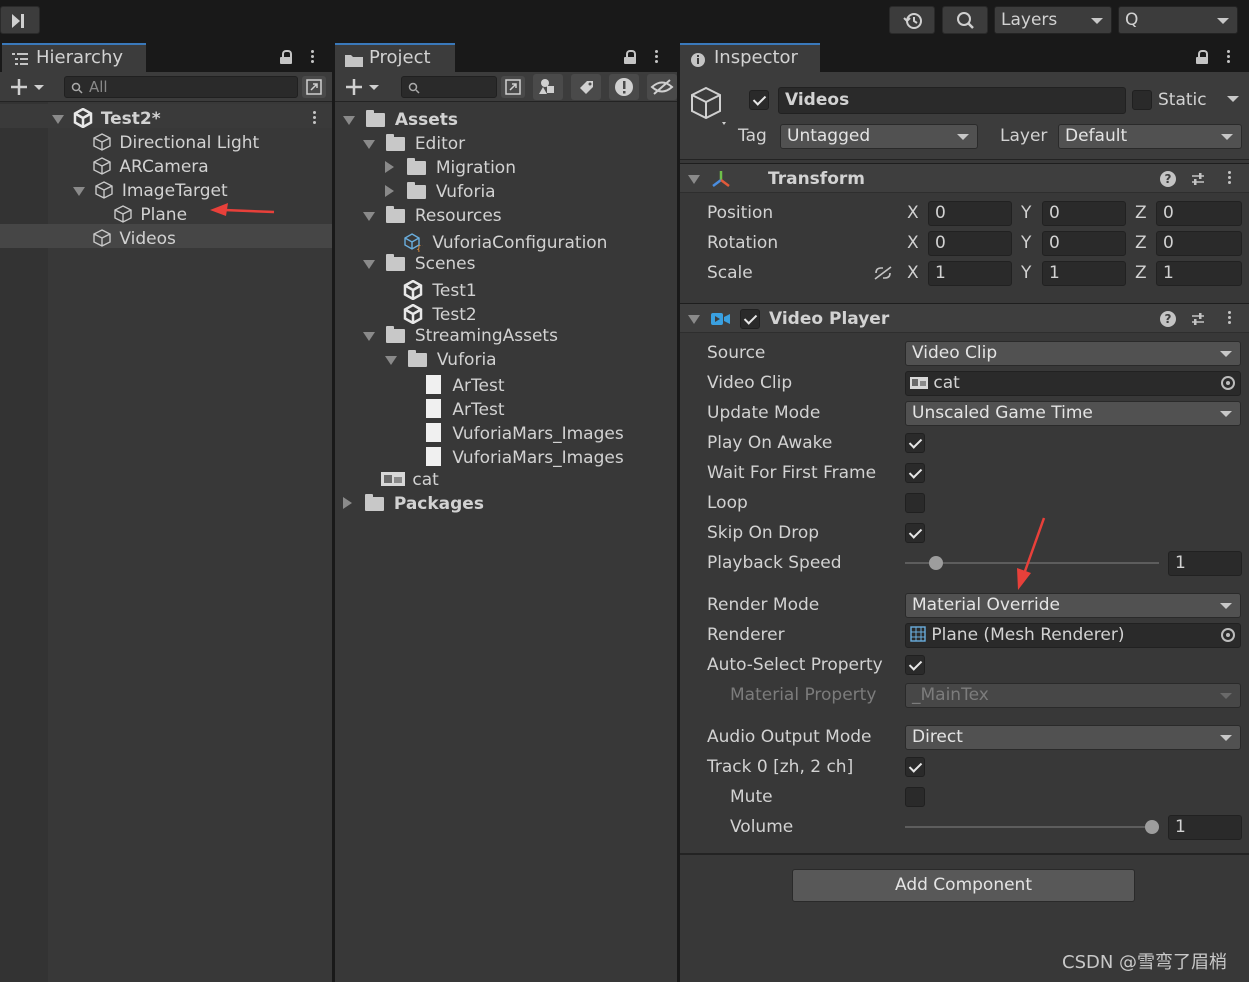 This screenshot has height=982, width=1249. What do you see at coordinates (1199, 273) in the screenshot?
I see `scale-z-field: 1` at bounding box center [1199, 273].